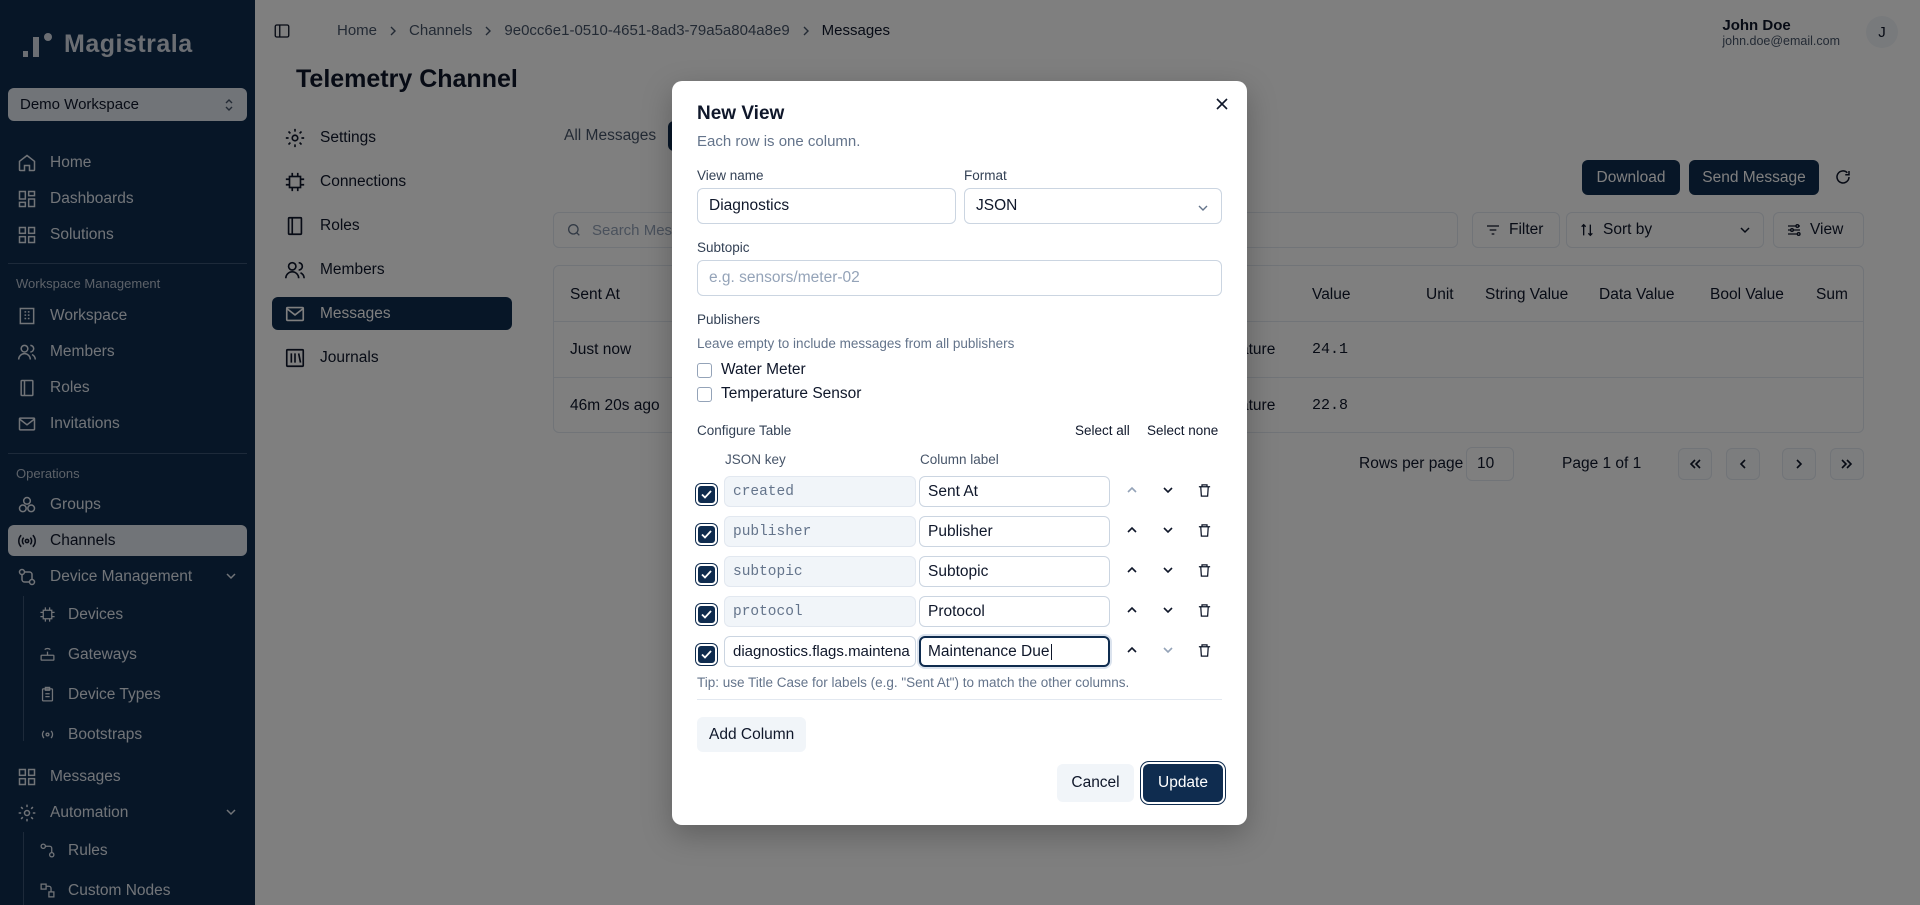  I want to click on dialog-title: New View, so click(741, 113).